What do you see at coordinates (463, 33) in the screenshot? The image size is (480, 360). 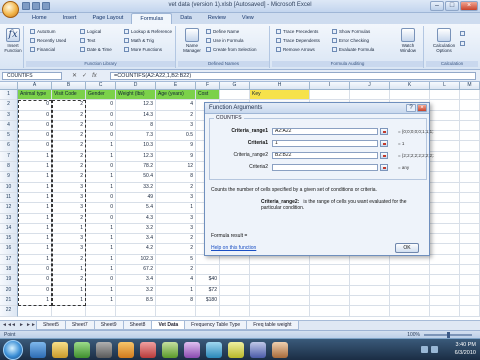 I see `calculate-now-button` at bounding box center [463, 33].